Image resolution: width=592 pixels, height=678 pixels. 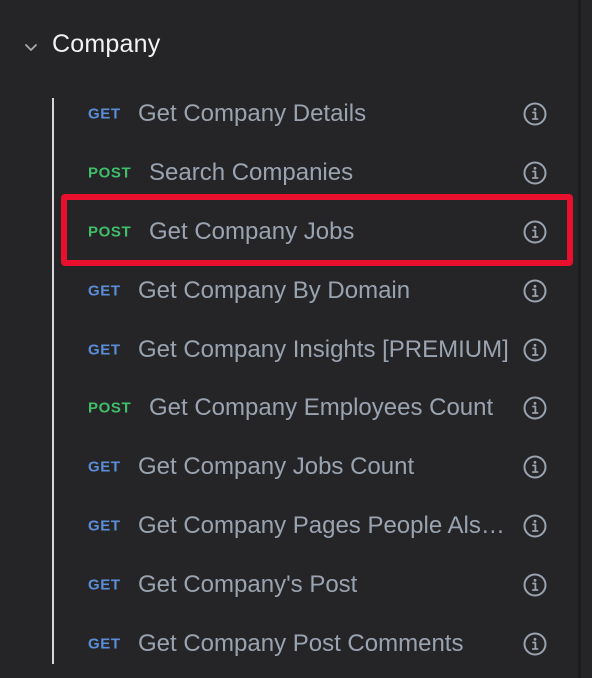 I want to click on endpoint-label: Search Companies, so click(x=251, y=172).